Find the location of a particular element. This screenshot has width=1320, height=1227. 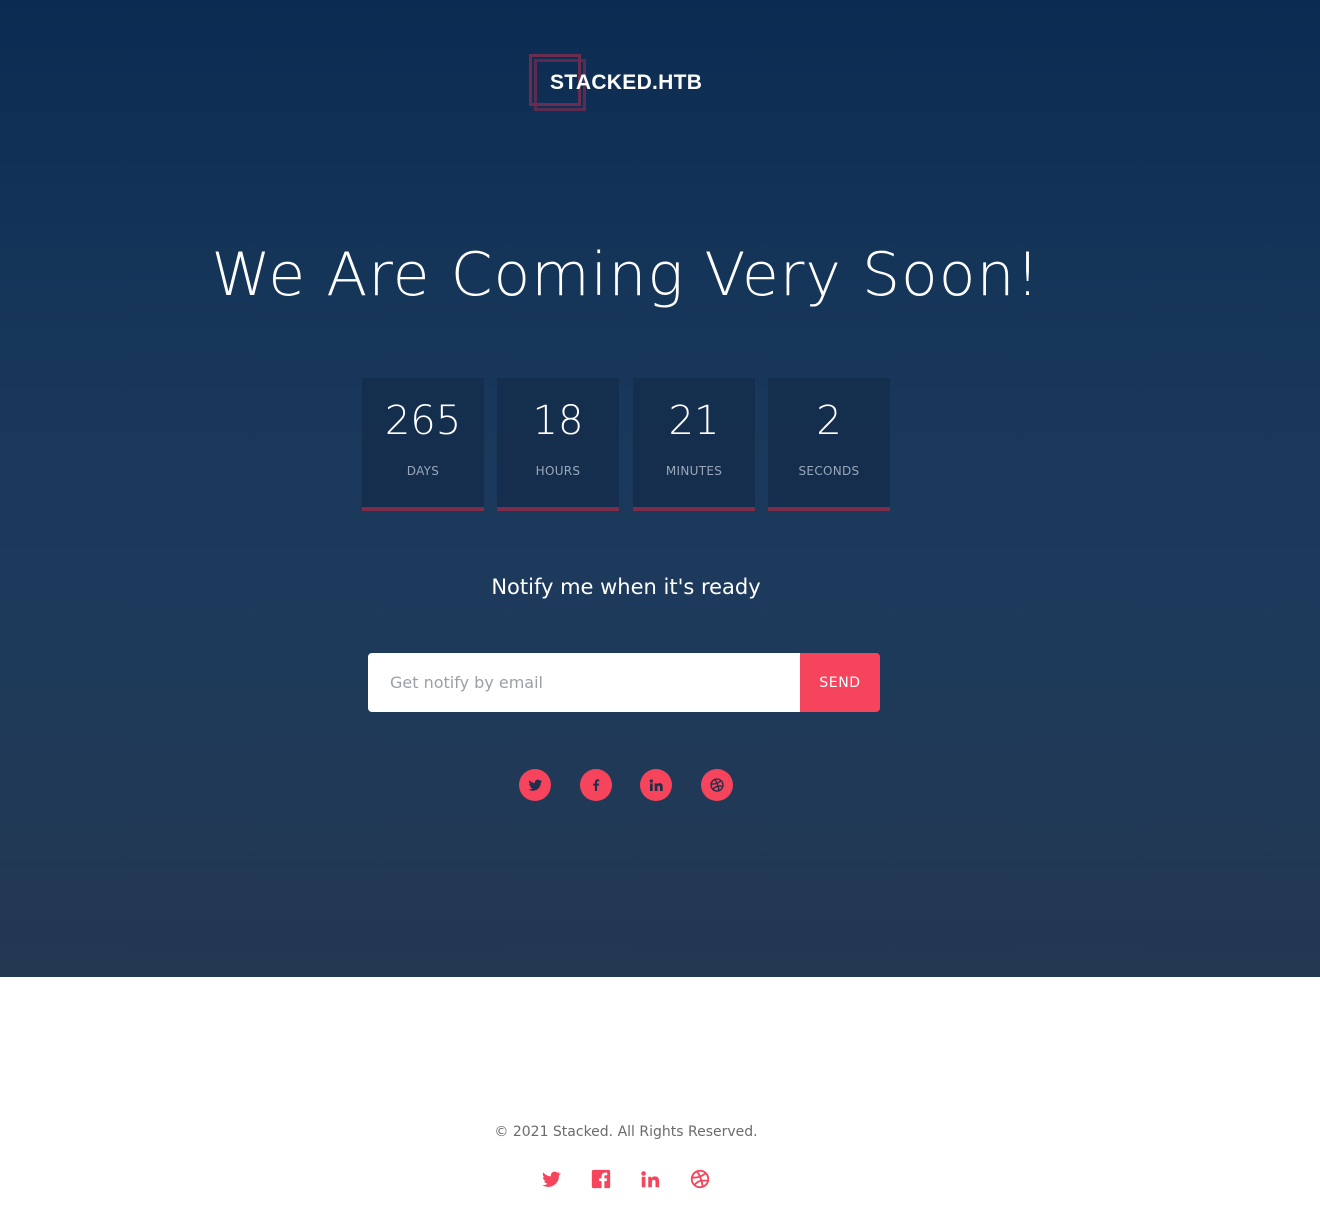

footer-copyright: © 2021 Stacked. All Rights Reserved. is located at coordinates (626, 1132).